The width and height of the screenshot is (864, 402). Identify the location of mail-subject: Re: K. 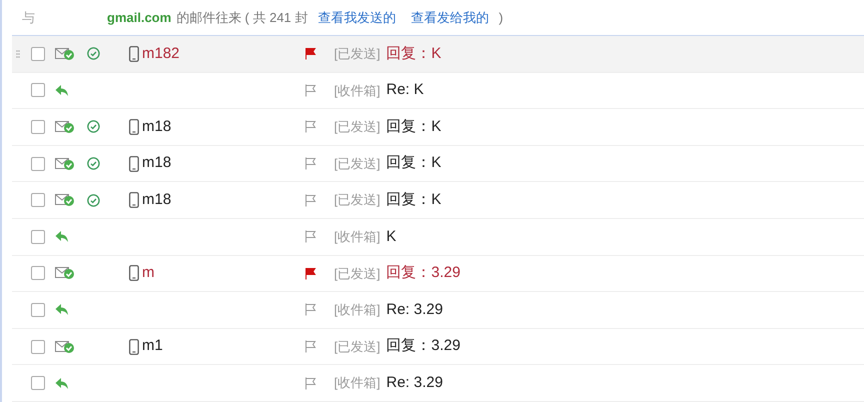
(405, 90).